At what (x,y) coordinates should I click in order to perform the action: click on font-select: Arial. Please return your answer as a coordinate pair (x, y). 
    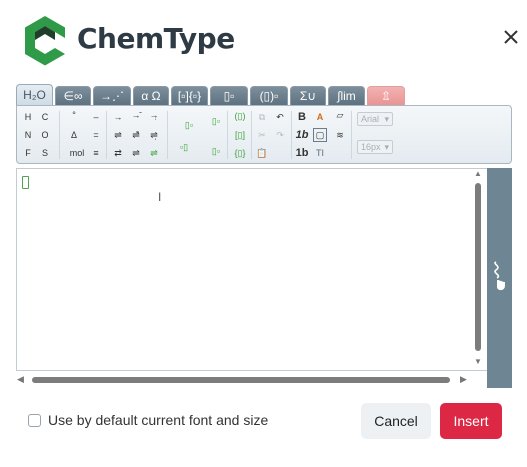
    Looking at the image, I should click on (375, 119).